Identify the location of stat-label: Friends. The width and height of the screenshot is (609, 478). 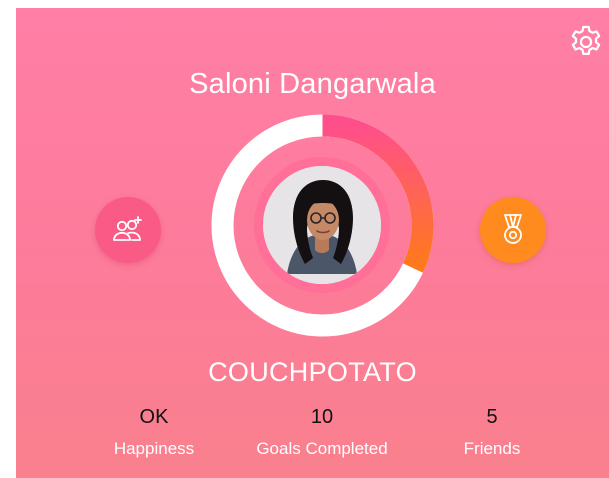
(492, 448).